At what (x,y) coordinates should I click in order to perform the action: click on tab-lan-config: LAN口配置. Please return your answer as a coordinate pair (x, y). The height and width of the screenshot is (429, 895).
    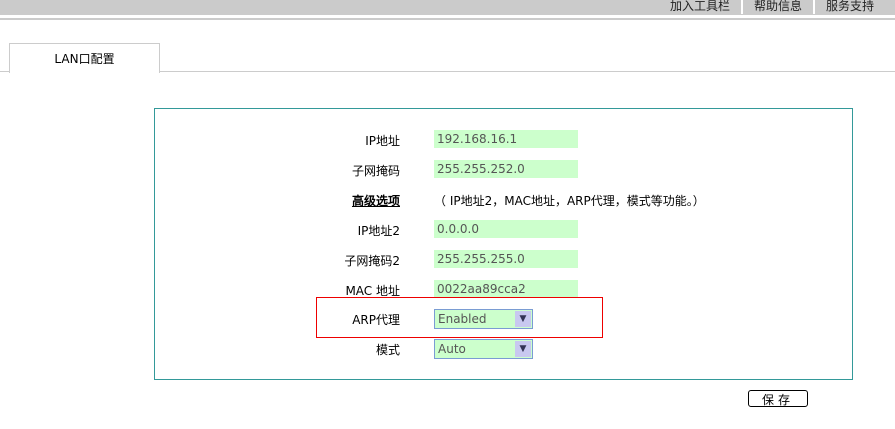
    Looking at the image, I should click on (84, 58).